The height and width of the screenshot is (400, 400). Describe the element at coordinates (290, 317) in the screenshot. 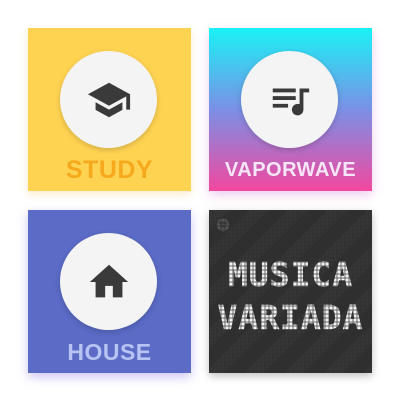

I see `playlist-title-line2: VARIADA` at that location.